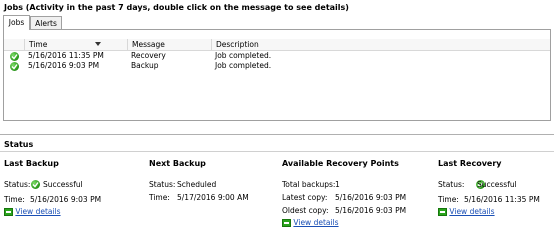 Image resolution: width=554 pixels, height=247 pixels. I want to click on last-recovery-time-value: 5/16/2016 11:35 PM, so click(502, 199).